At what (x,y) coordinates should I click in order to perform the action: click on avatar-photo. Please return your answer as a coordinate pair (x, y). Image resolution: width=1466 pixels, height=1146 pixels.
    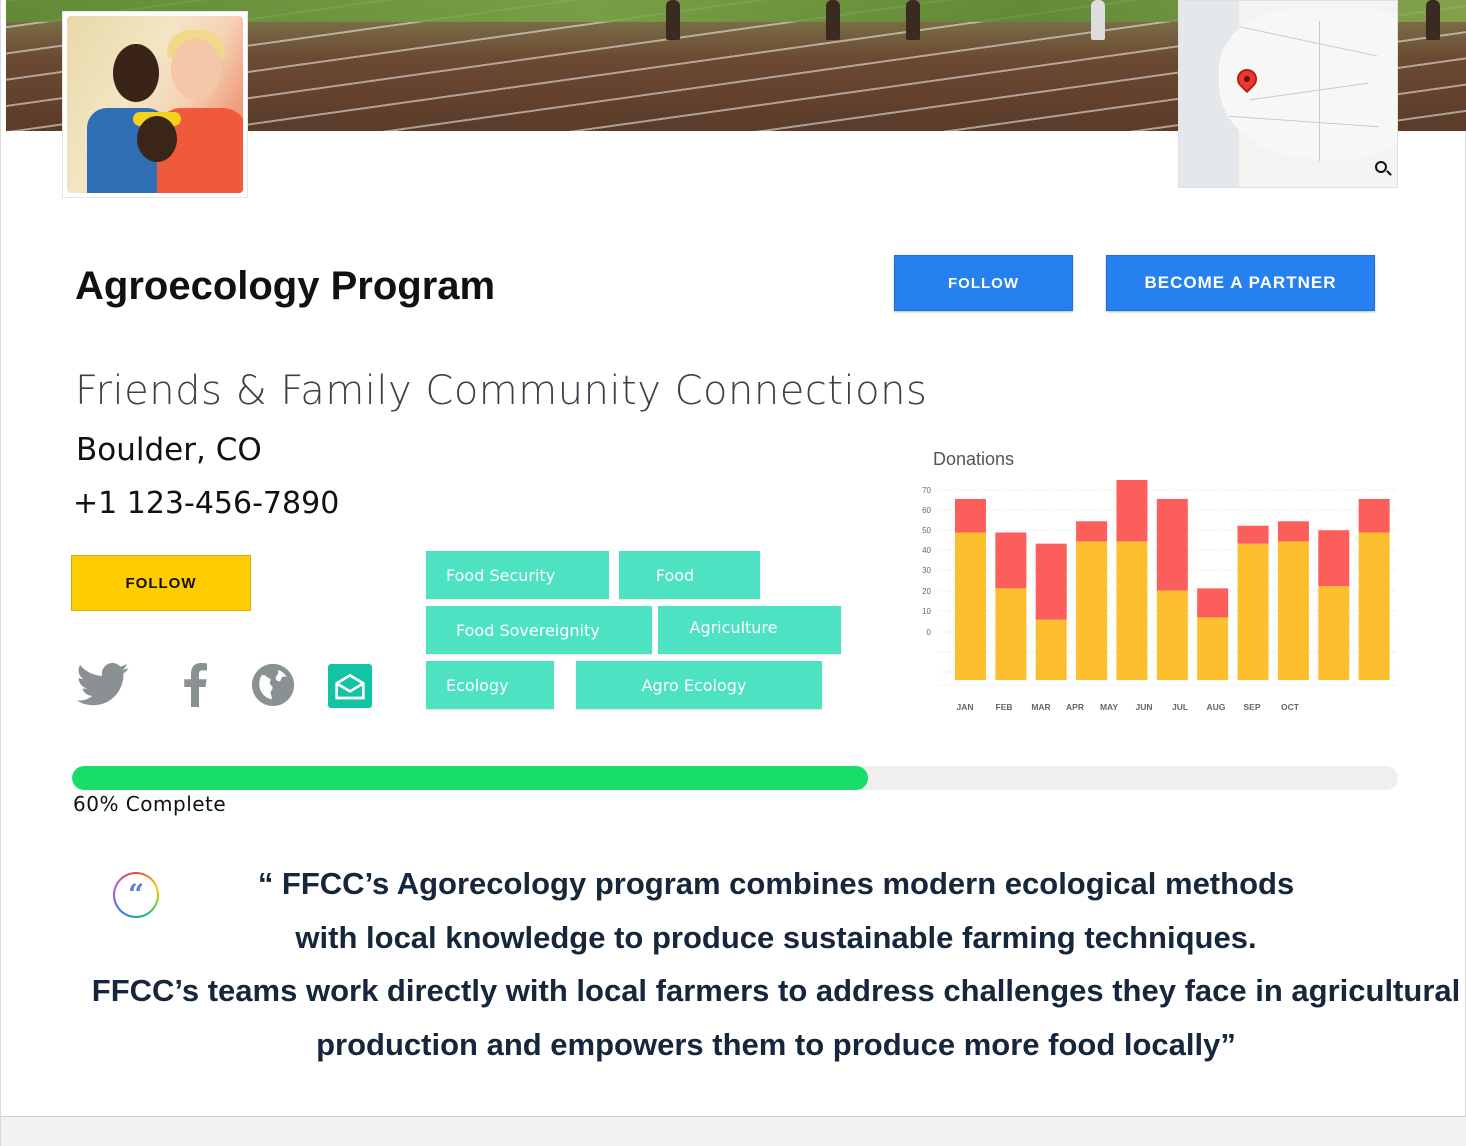
    Looking at the image, I should click on (155, 104).